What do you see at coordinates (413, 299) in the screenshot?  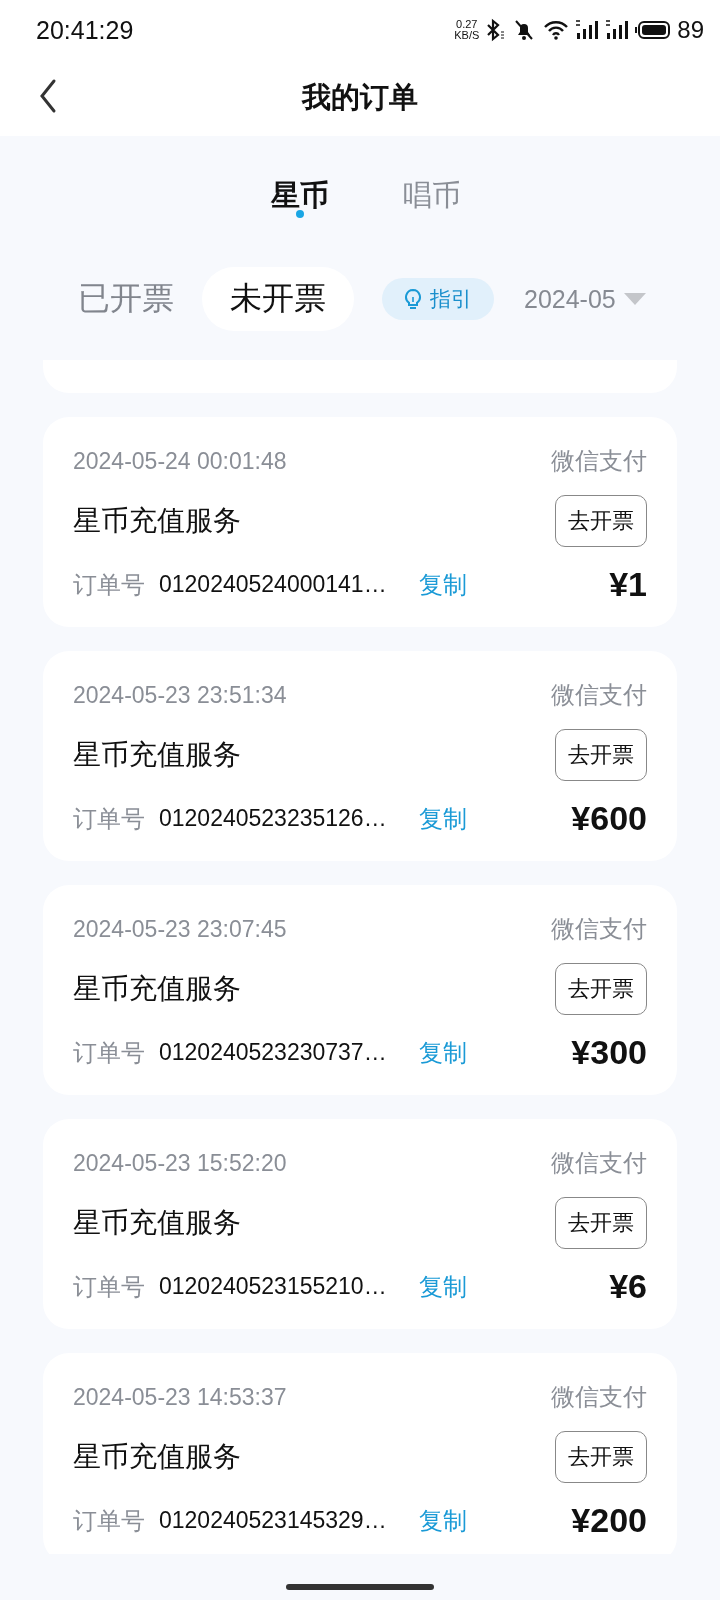 I see `lightbulb-icon` at bounding box center [413, 299].